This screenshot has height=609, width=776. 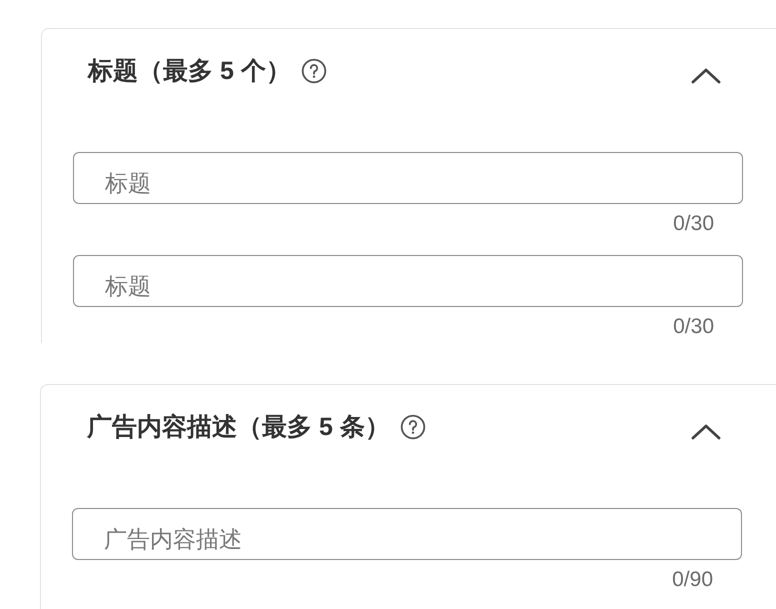 I want to click on character-counter: 0/90, so click(x=692, y=580).